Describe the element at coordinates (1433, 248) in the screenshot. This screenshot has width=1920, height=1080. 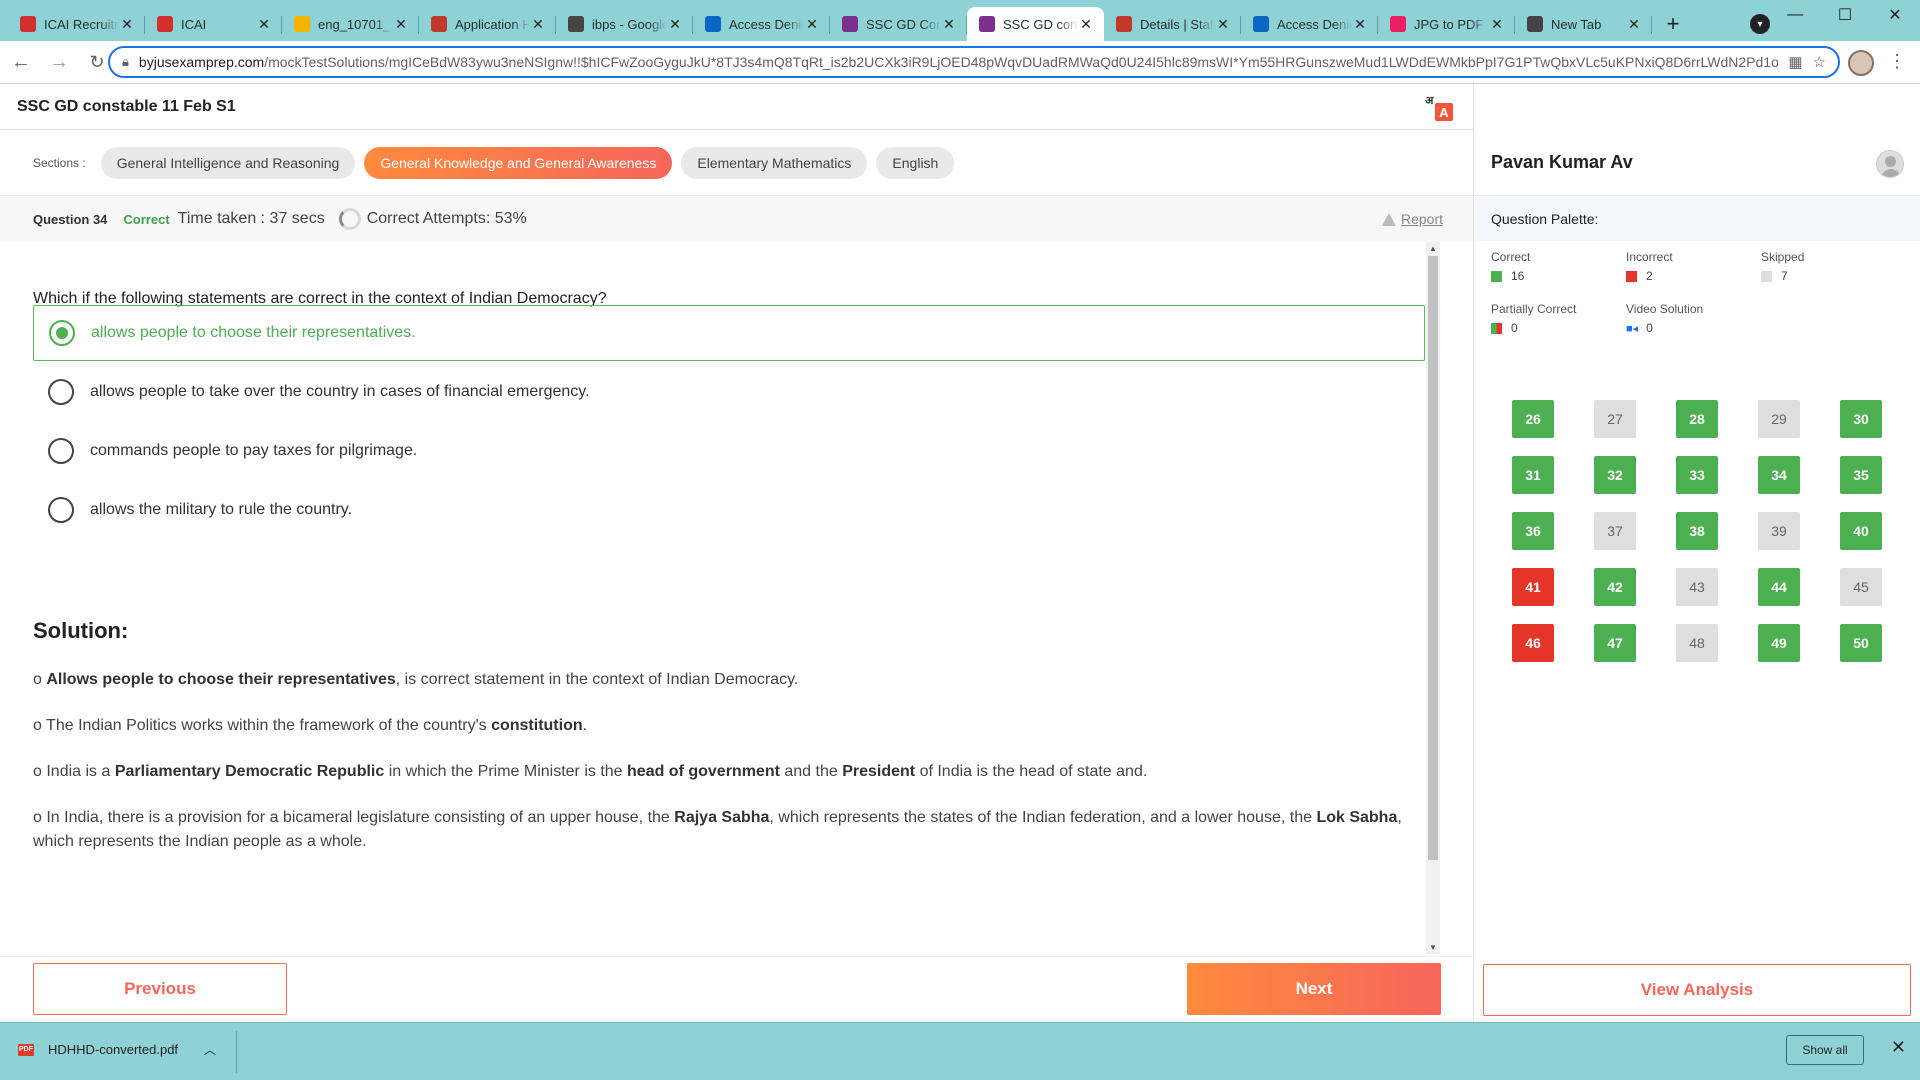
I see `scroll-up-icon: ▲` at that location.